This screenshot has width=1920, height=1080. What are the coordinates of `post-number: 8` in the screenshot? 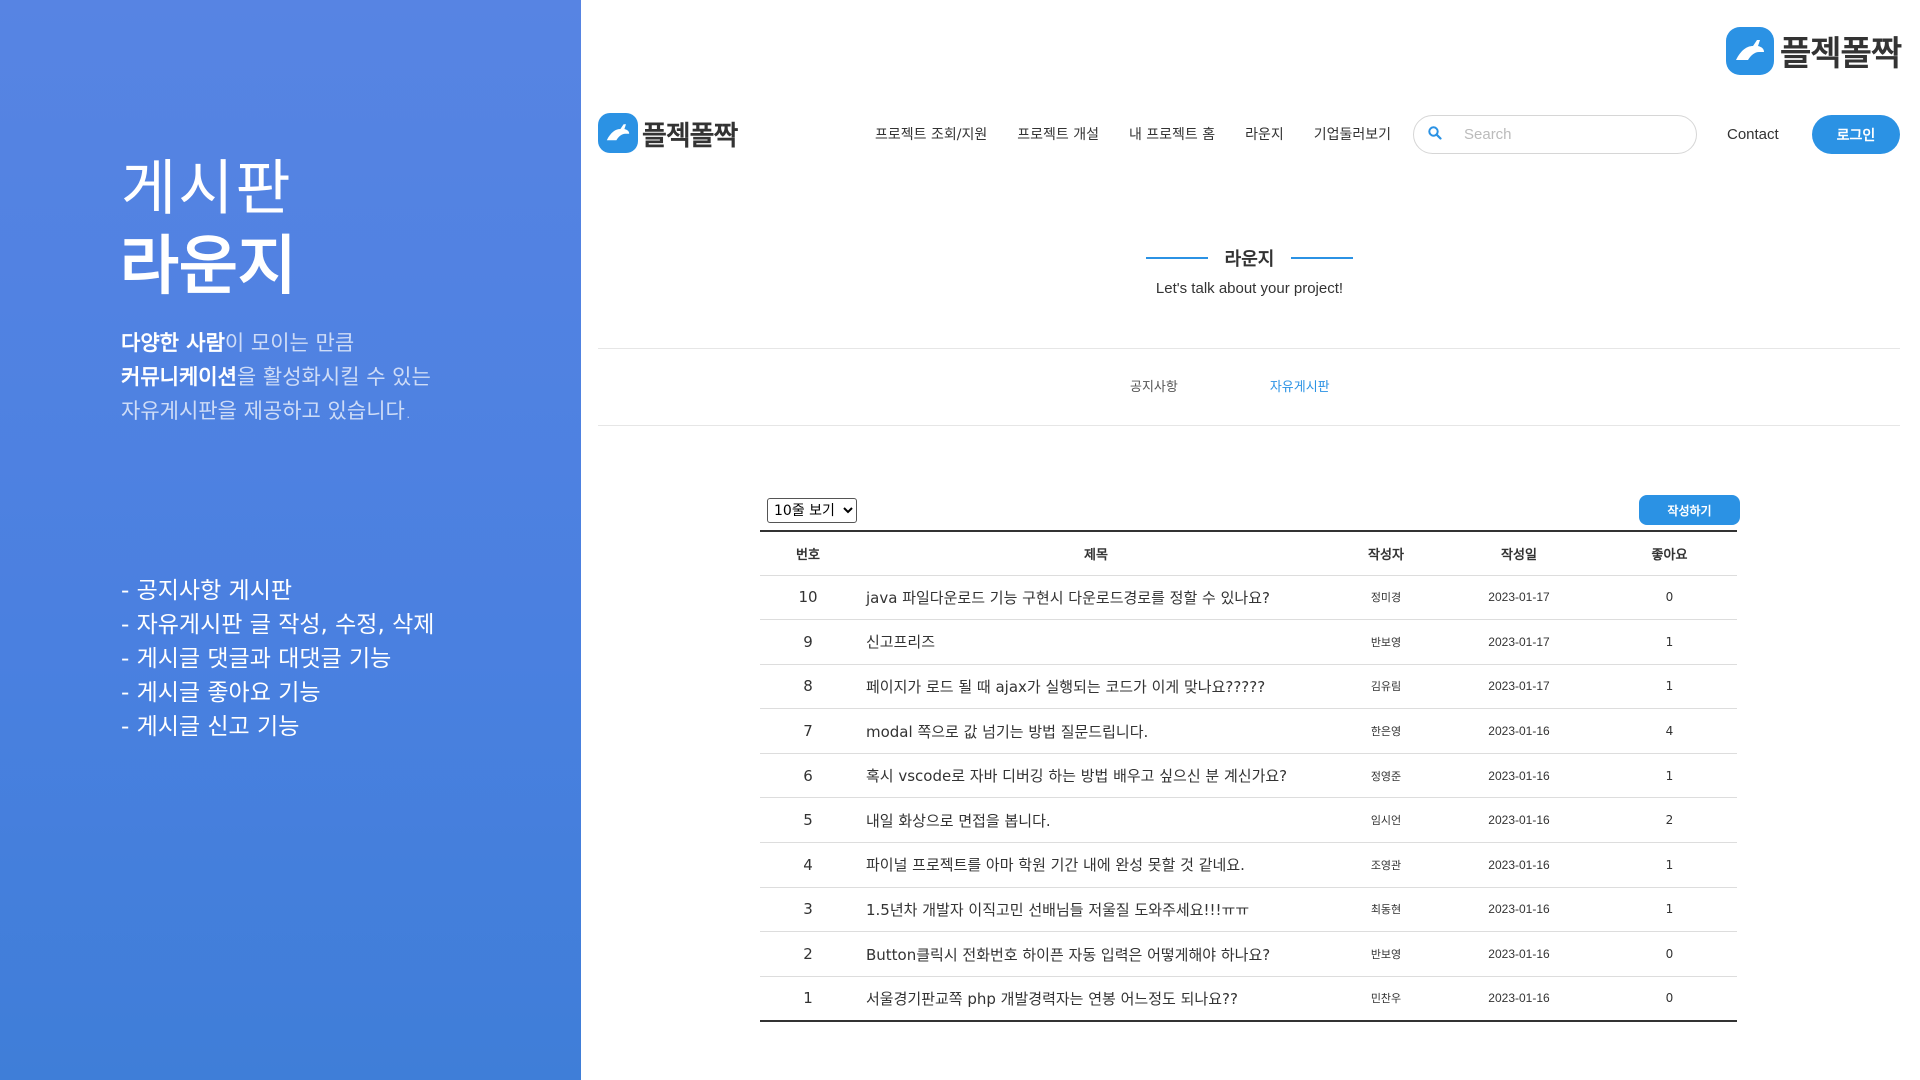 It's located at (808, 687).